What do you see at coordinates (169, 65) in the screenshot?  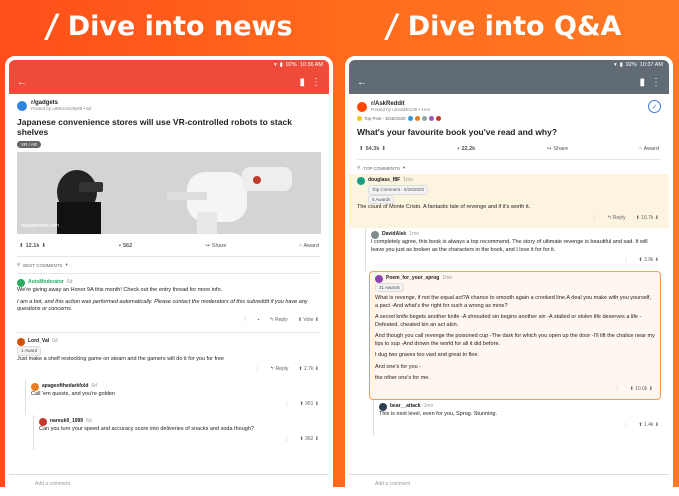 I see `status-bar: ▾ ▮ 92% 10:36 AM` at bounding box center [169, 65].